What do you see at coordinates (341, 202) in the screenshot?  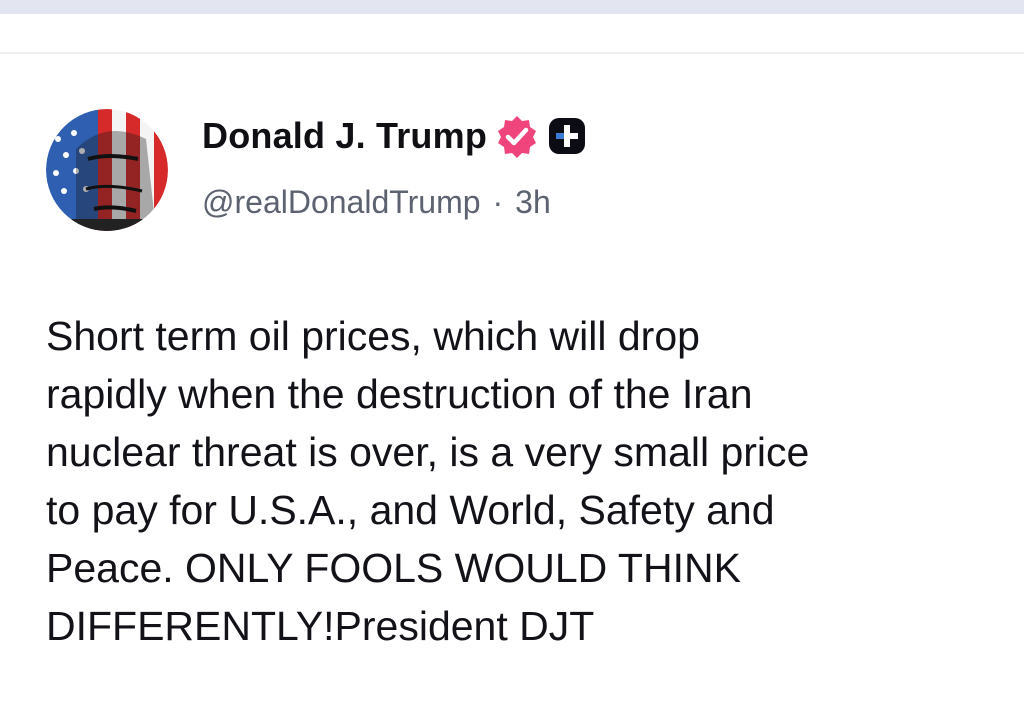 I see `author-handle: @realDonaldTrump` at bounding box center [341, 202].